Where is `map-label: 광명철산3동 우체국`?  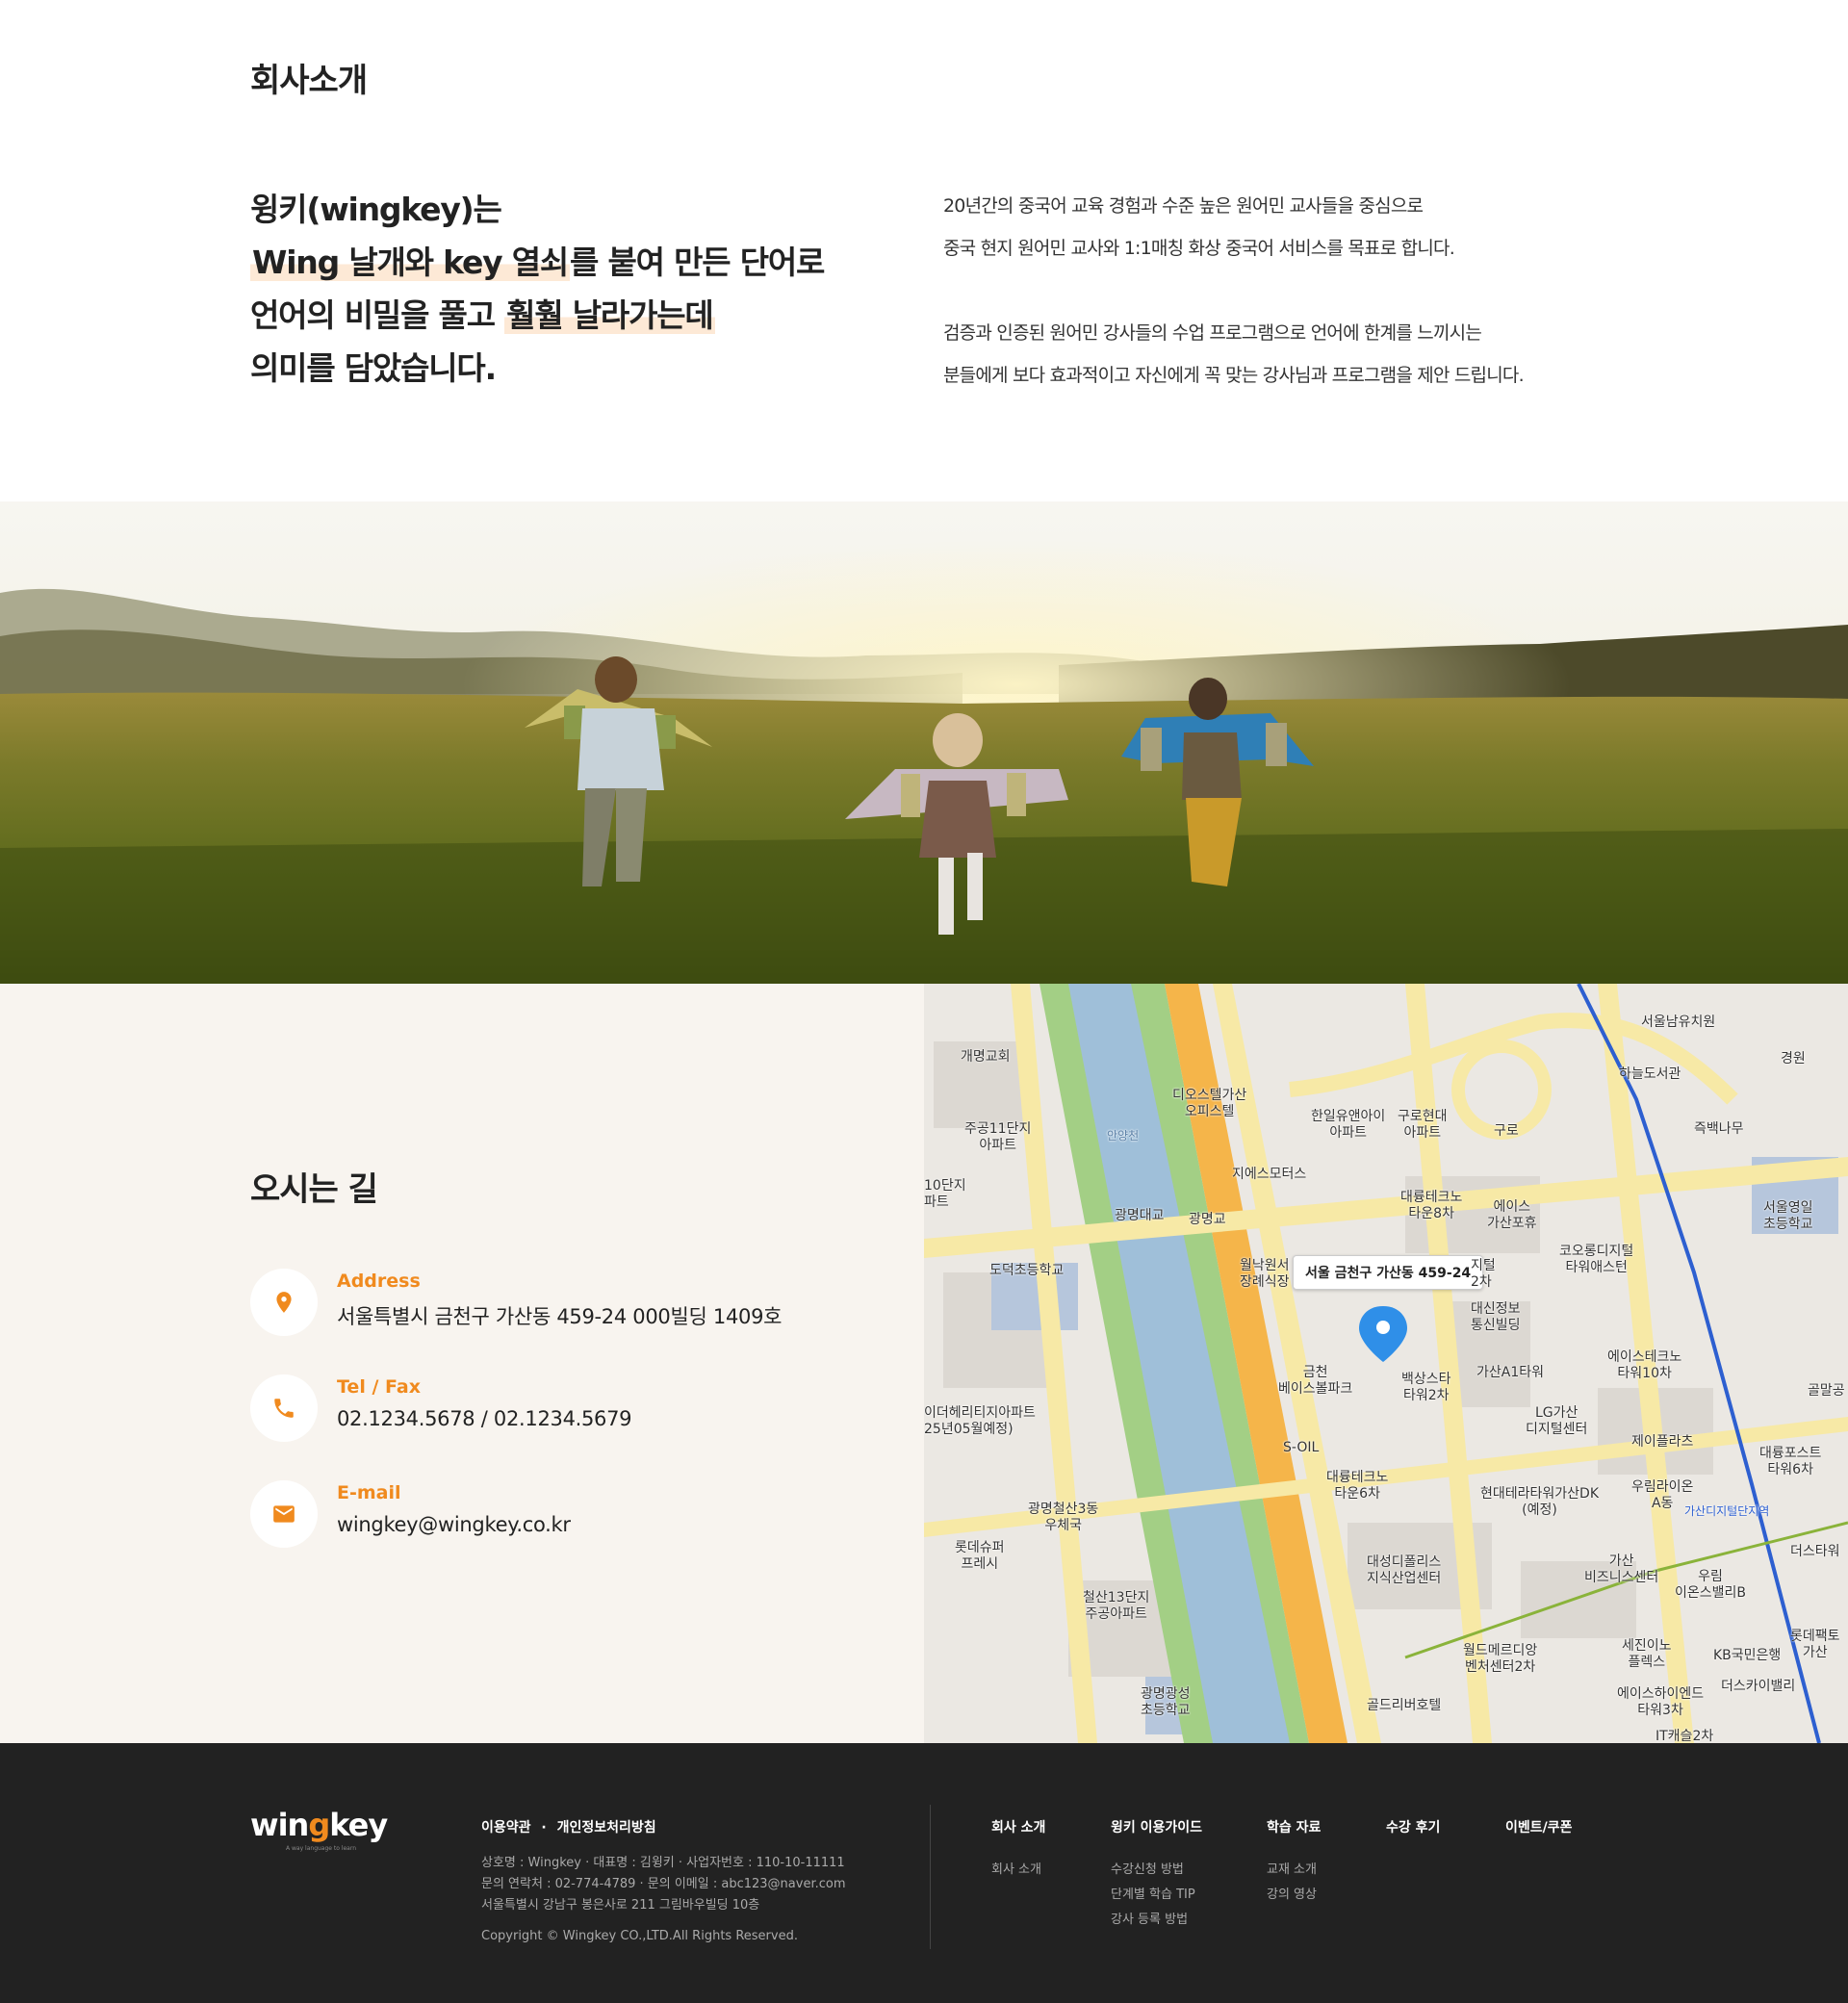 map-label: 광명철산3동 우체국 is located at coordinates (1063, 1517).